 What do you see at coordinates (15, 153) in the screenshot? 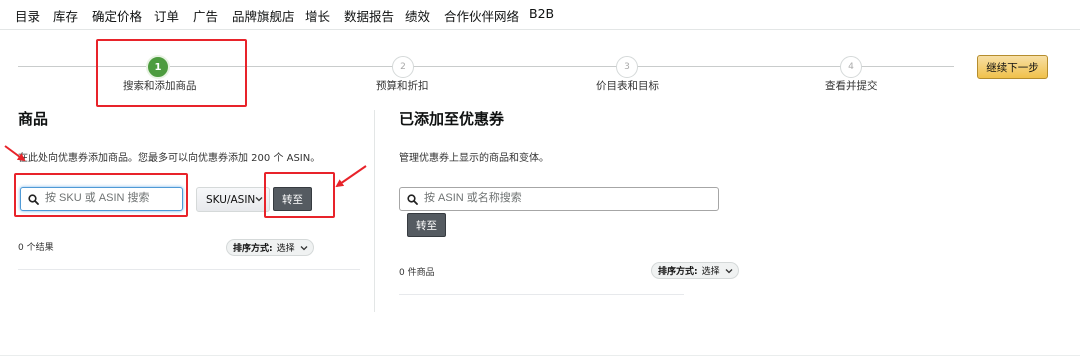
I see `annotation-arrow-description` at bounding box center [15, 153].